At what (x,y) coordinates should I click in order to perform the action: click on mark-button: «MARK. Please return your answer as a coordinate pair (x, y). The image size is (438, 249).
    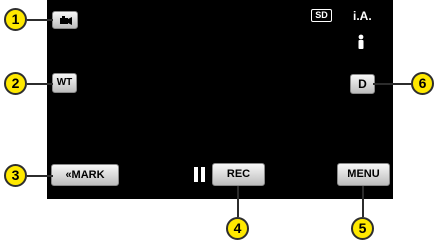
    Looking at the image, I should click on (85, 175).